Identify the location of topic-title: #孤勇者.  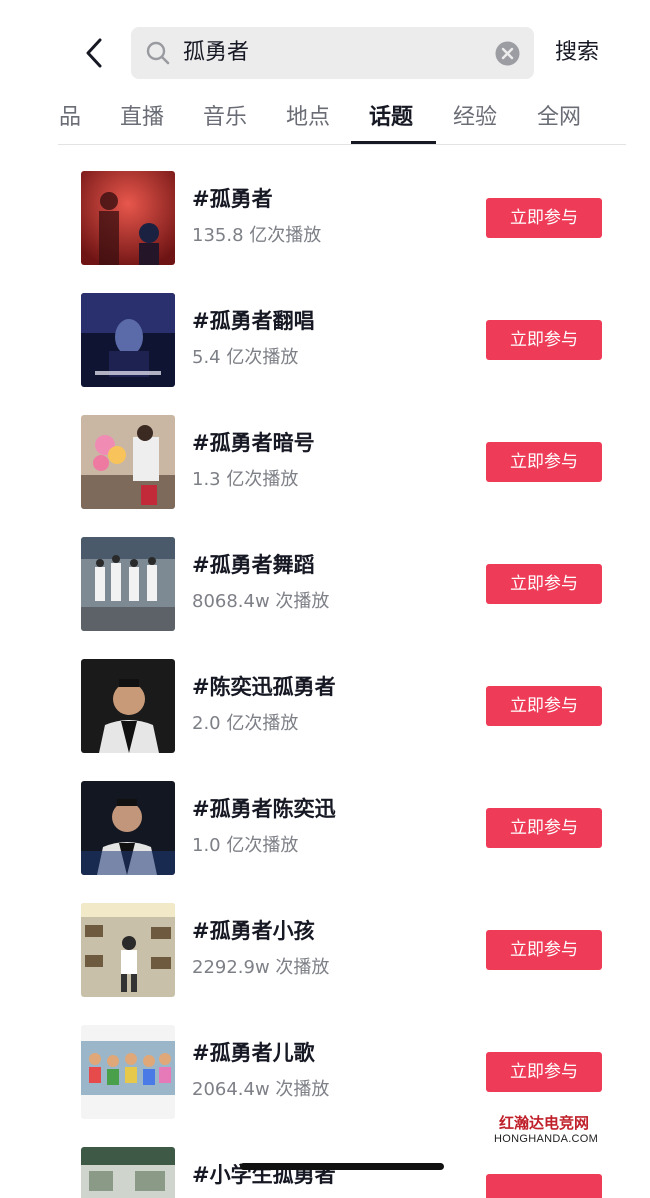
(232, 199).